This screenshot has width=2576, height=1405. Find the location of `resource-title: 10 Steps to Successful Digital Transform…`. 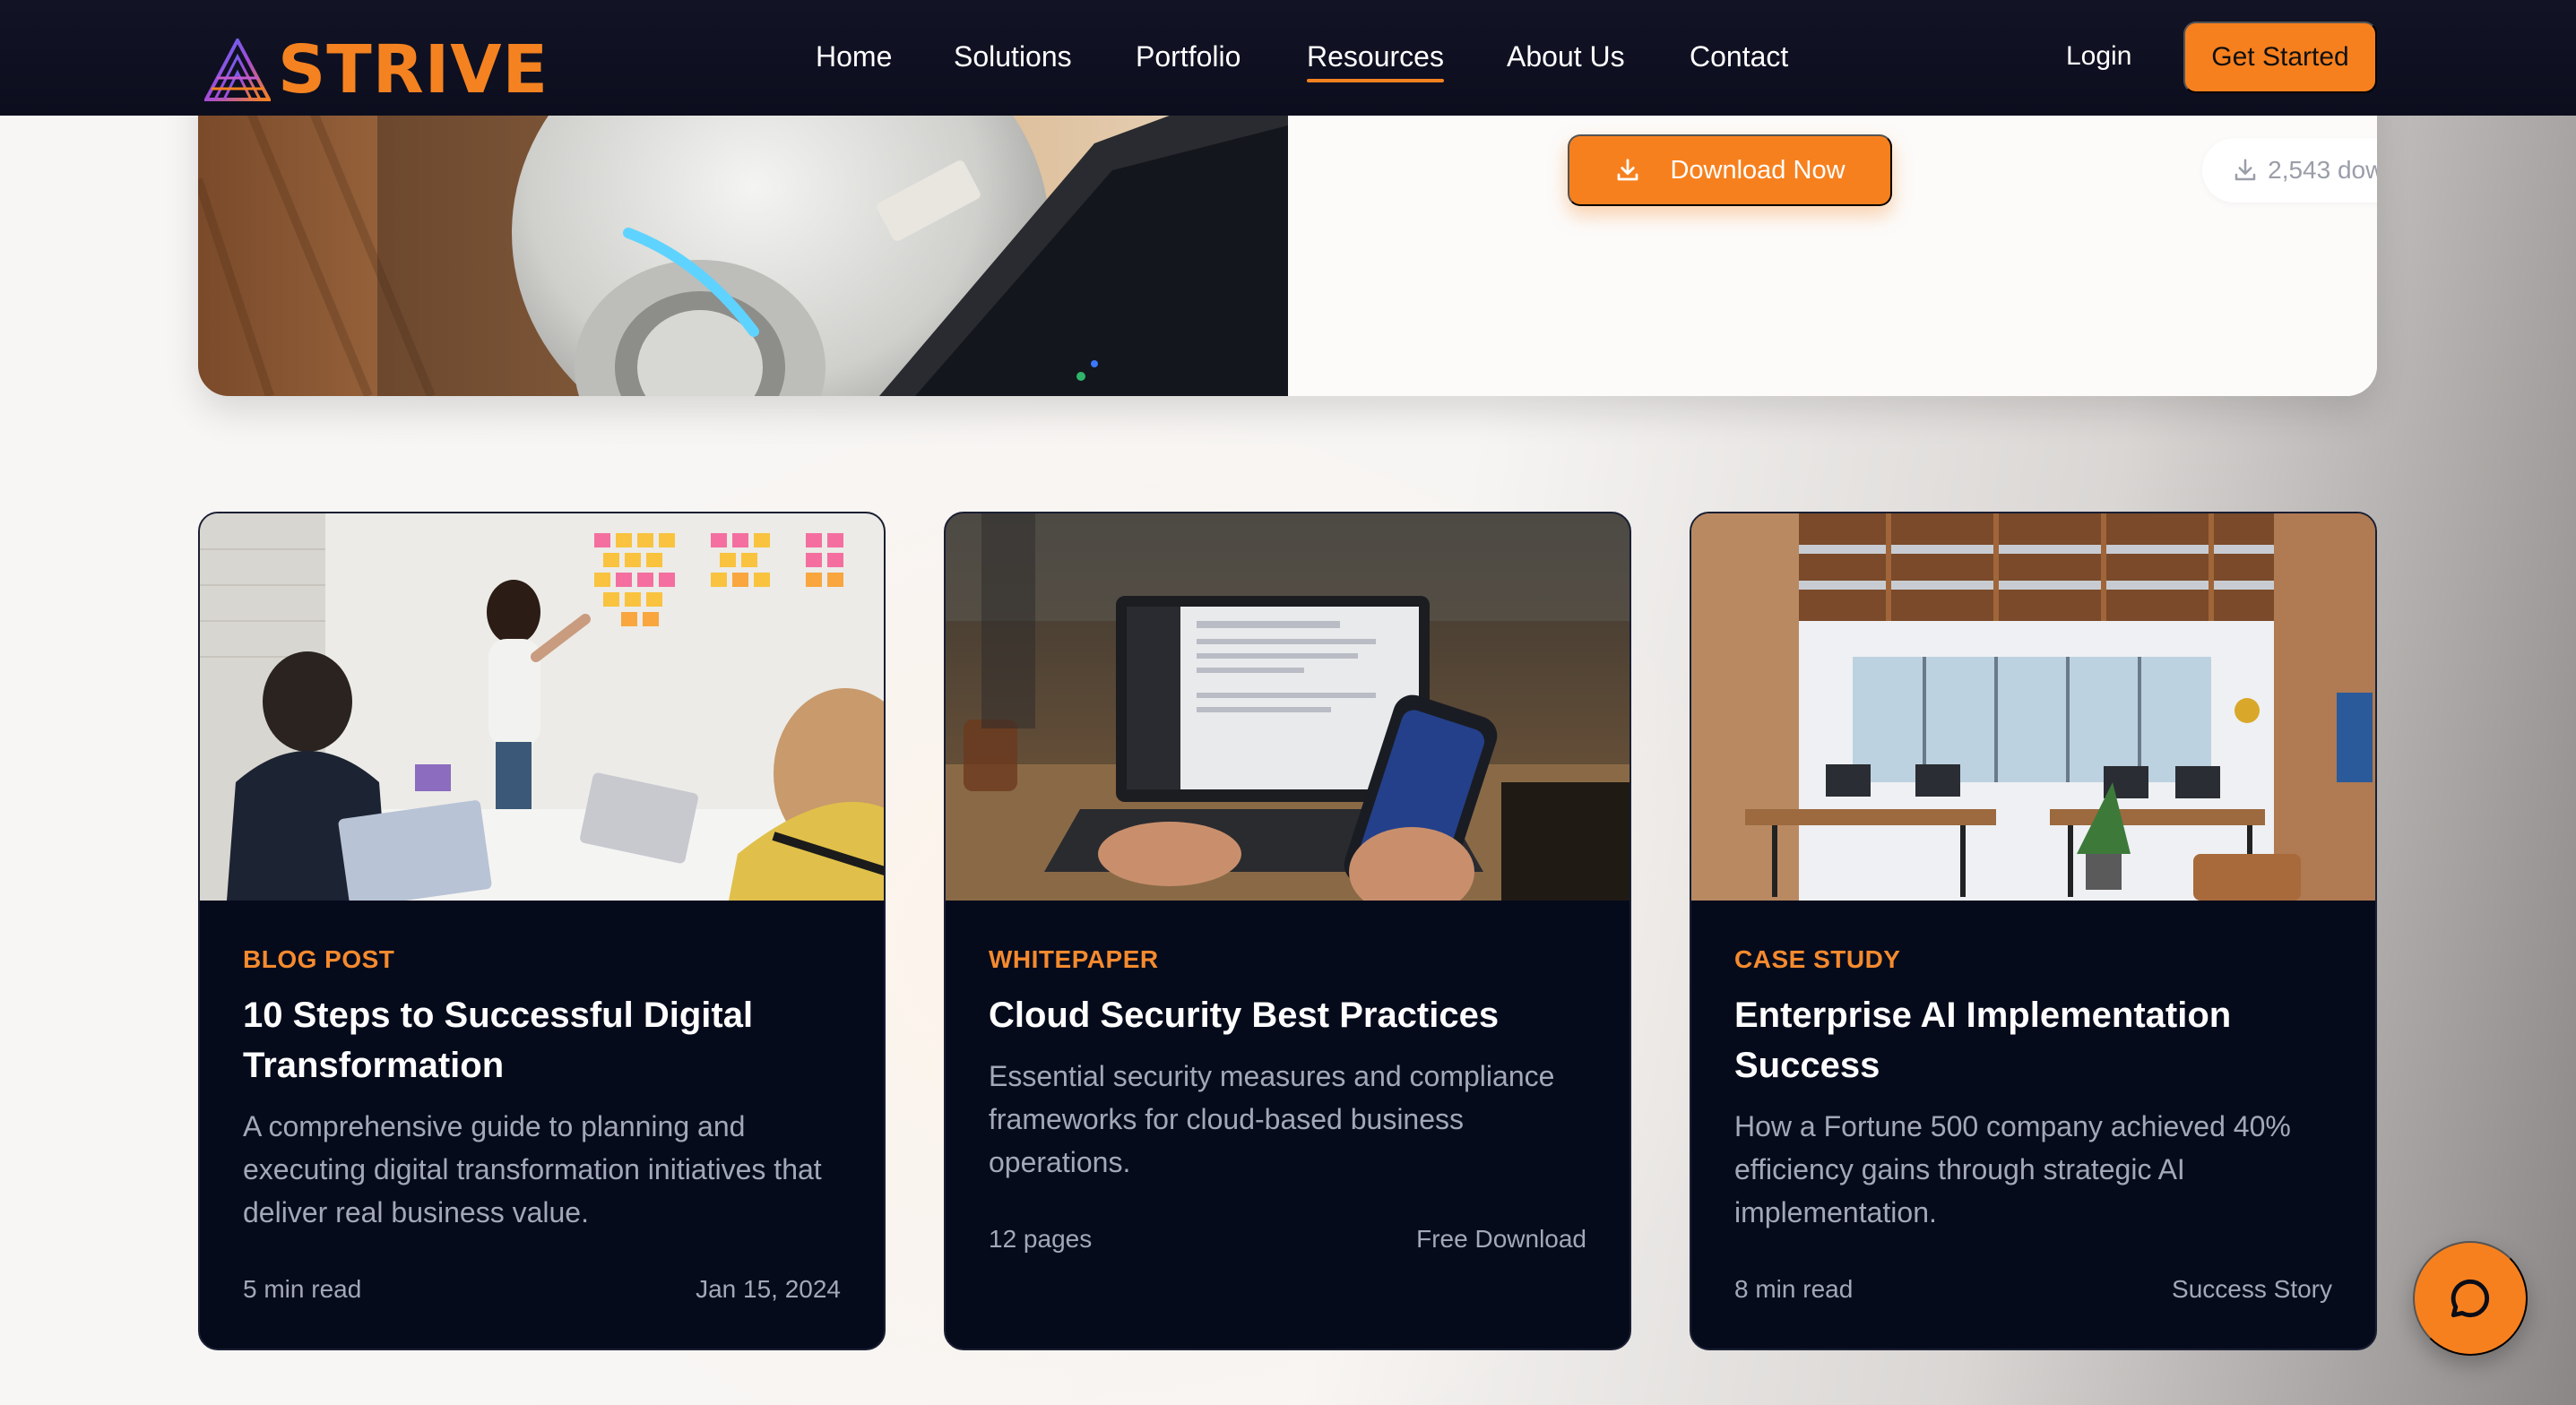

resource-title: 10 Steps to Successful Digital Transform… is located at coordinates (547, 1040).